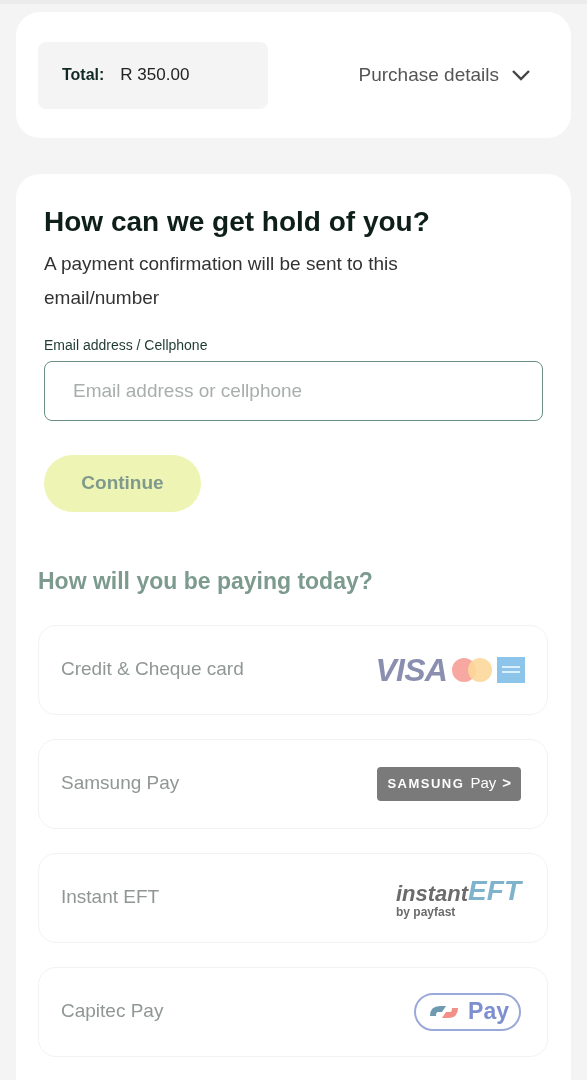 This screenshot has height=1080, width=587. What do you see at coordinates (206, 581) in the screenshot?
I see `payment-heading: How will you be paying today?` at bounding box center [206, 581].